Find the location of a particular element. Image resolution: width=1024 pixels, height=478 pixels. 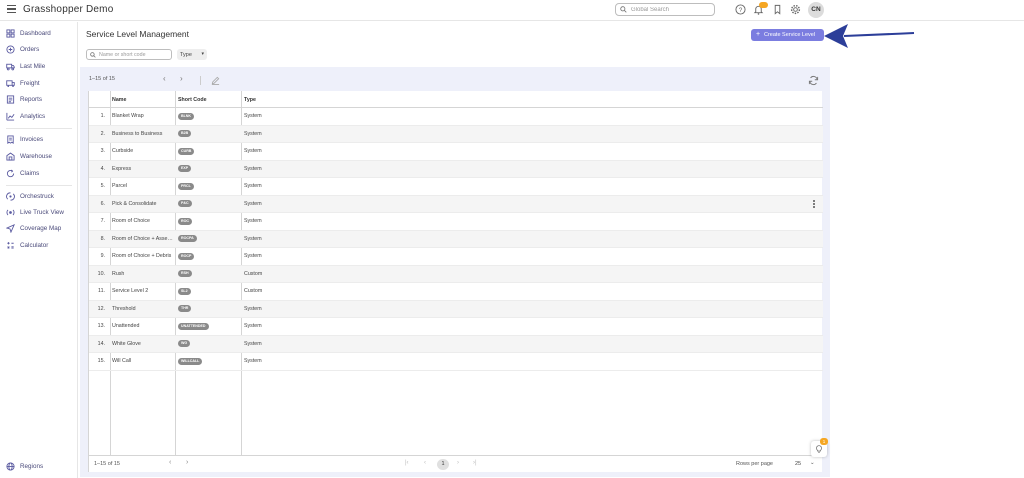

short-code-chip: THR is located at coordinates (185, 308).